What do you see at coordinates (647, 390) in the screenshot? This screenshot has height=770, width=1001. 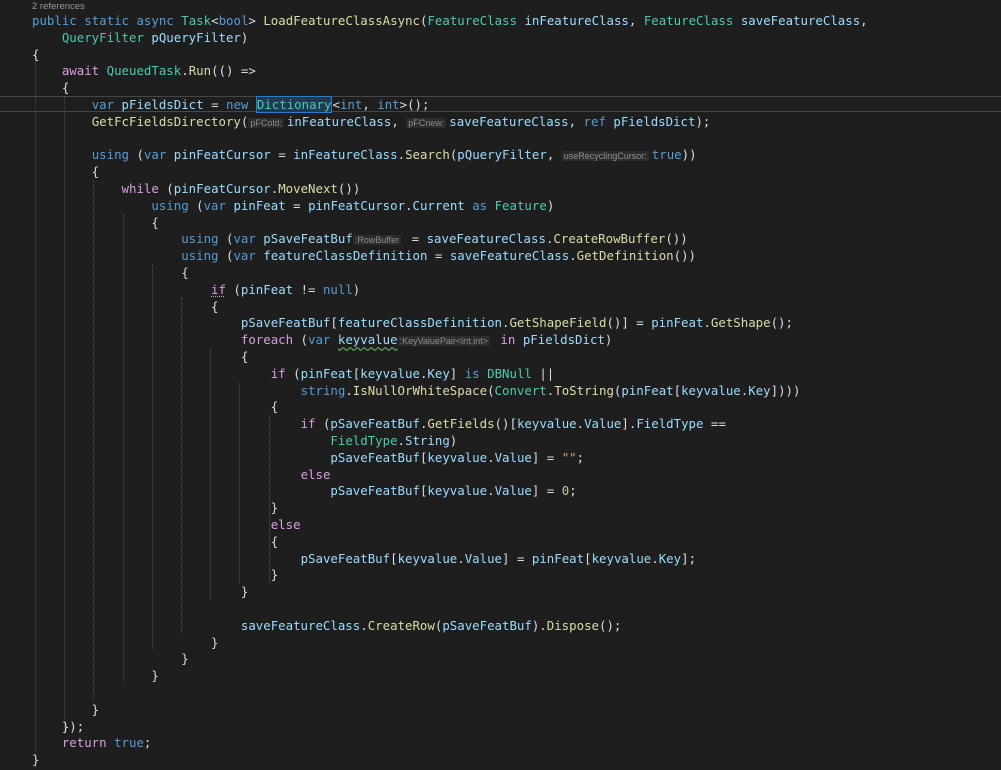 I see `code-token: pinFeat` at bounding box center [647, 390].